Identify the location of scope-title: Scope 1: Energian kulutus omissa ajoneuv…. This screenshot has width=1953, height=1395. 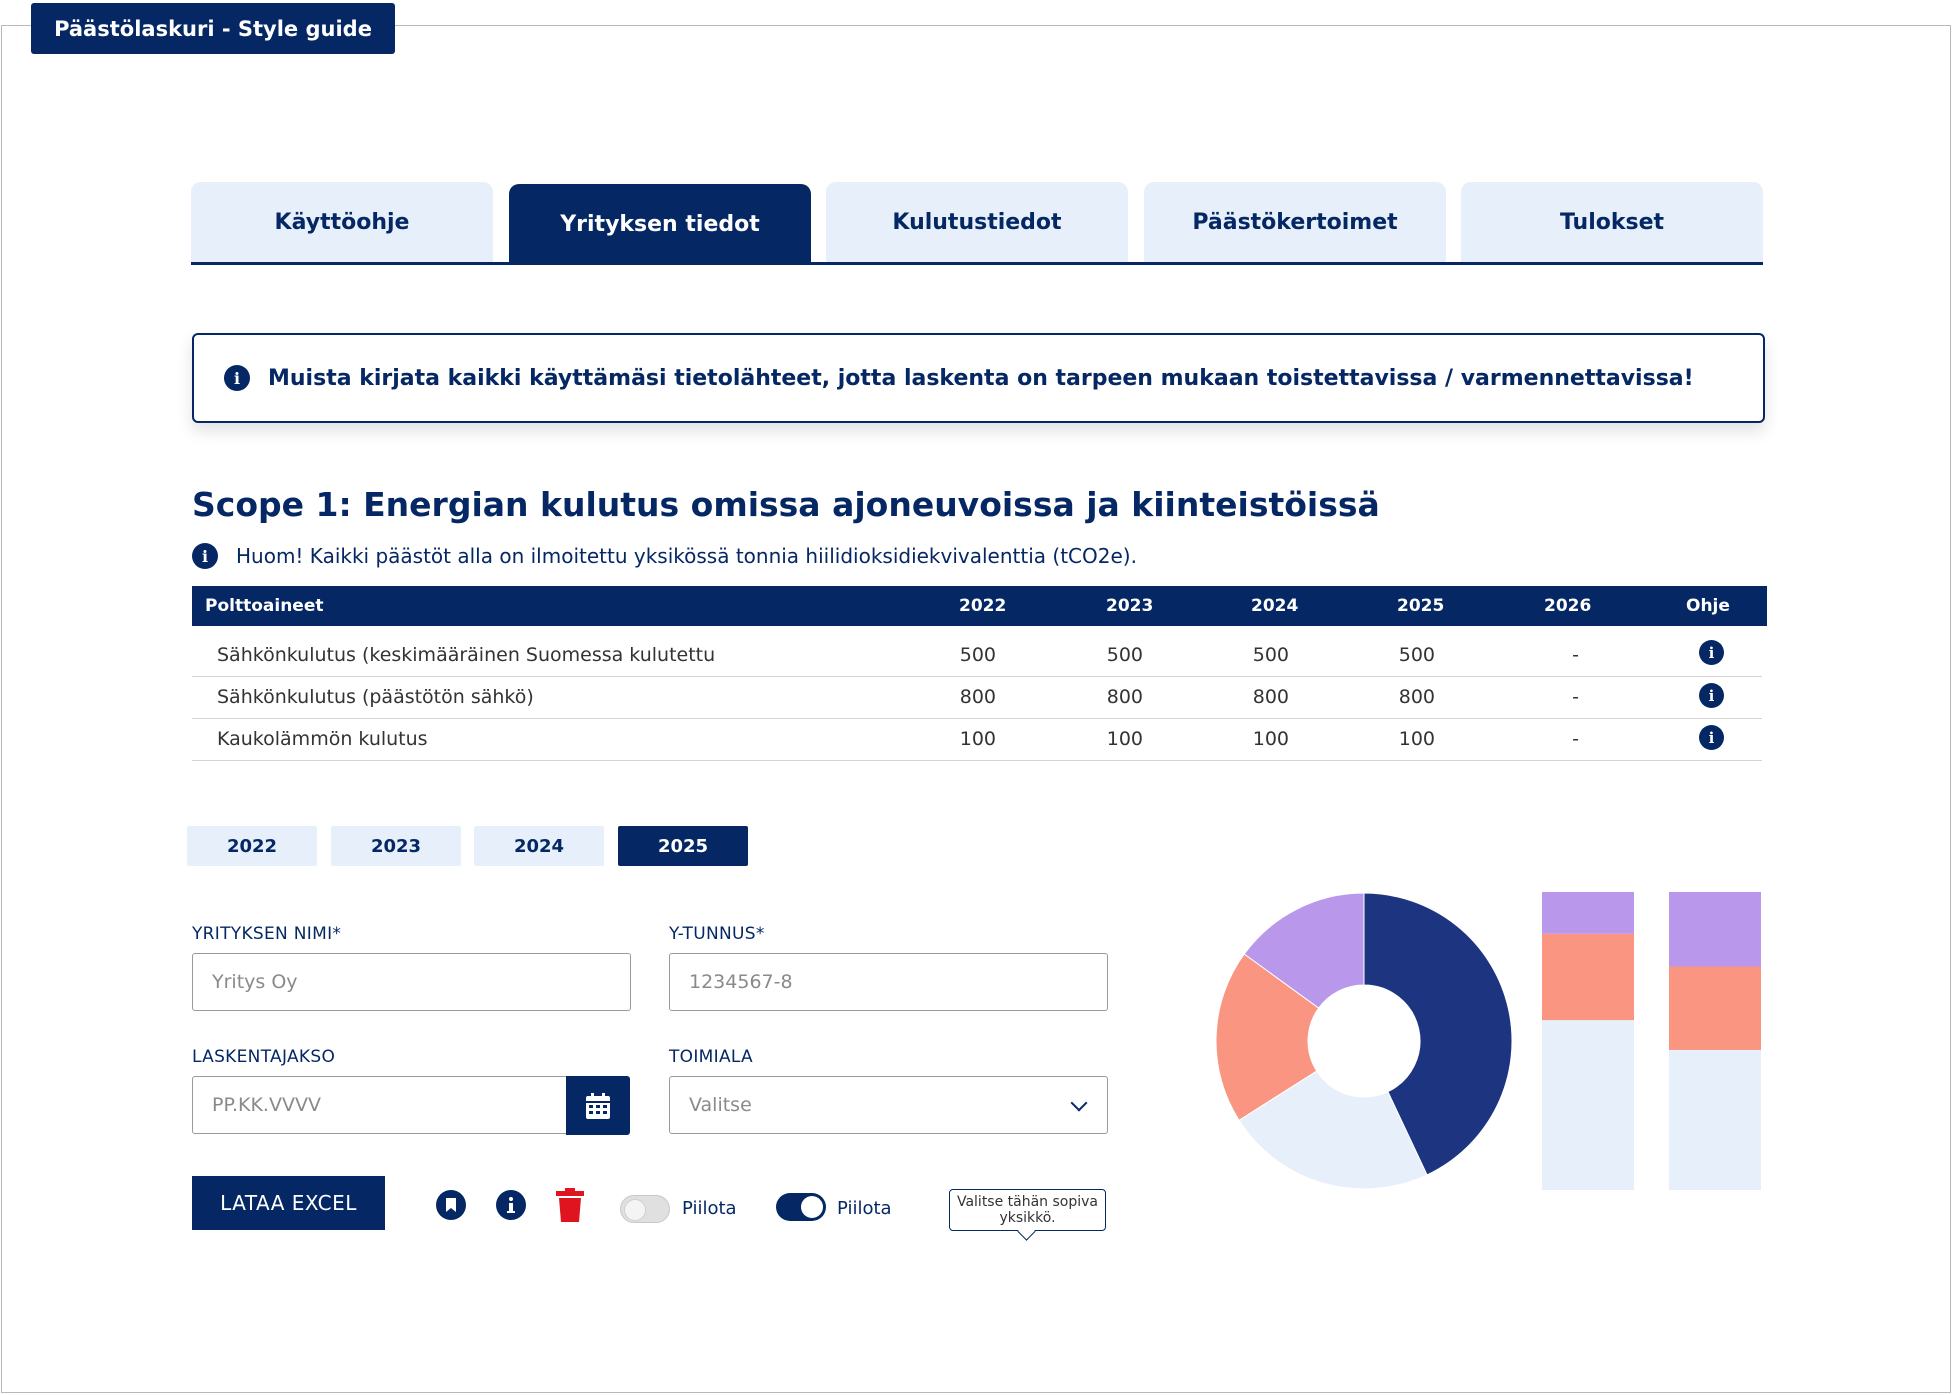
(786, 504).